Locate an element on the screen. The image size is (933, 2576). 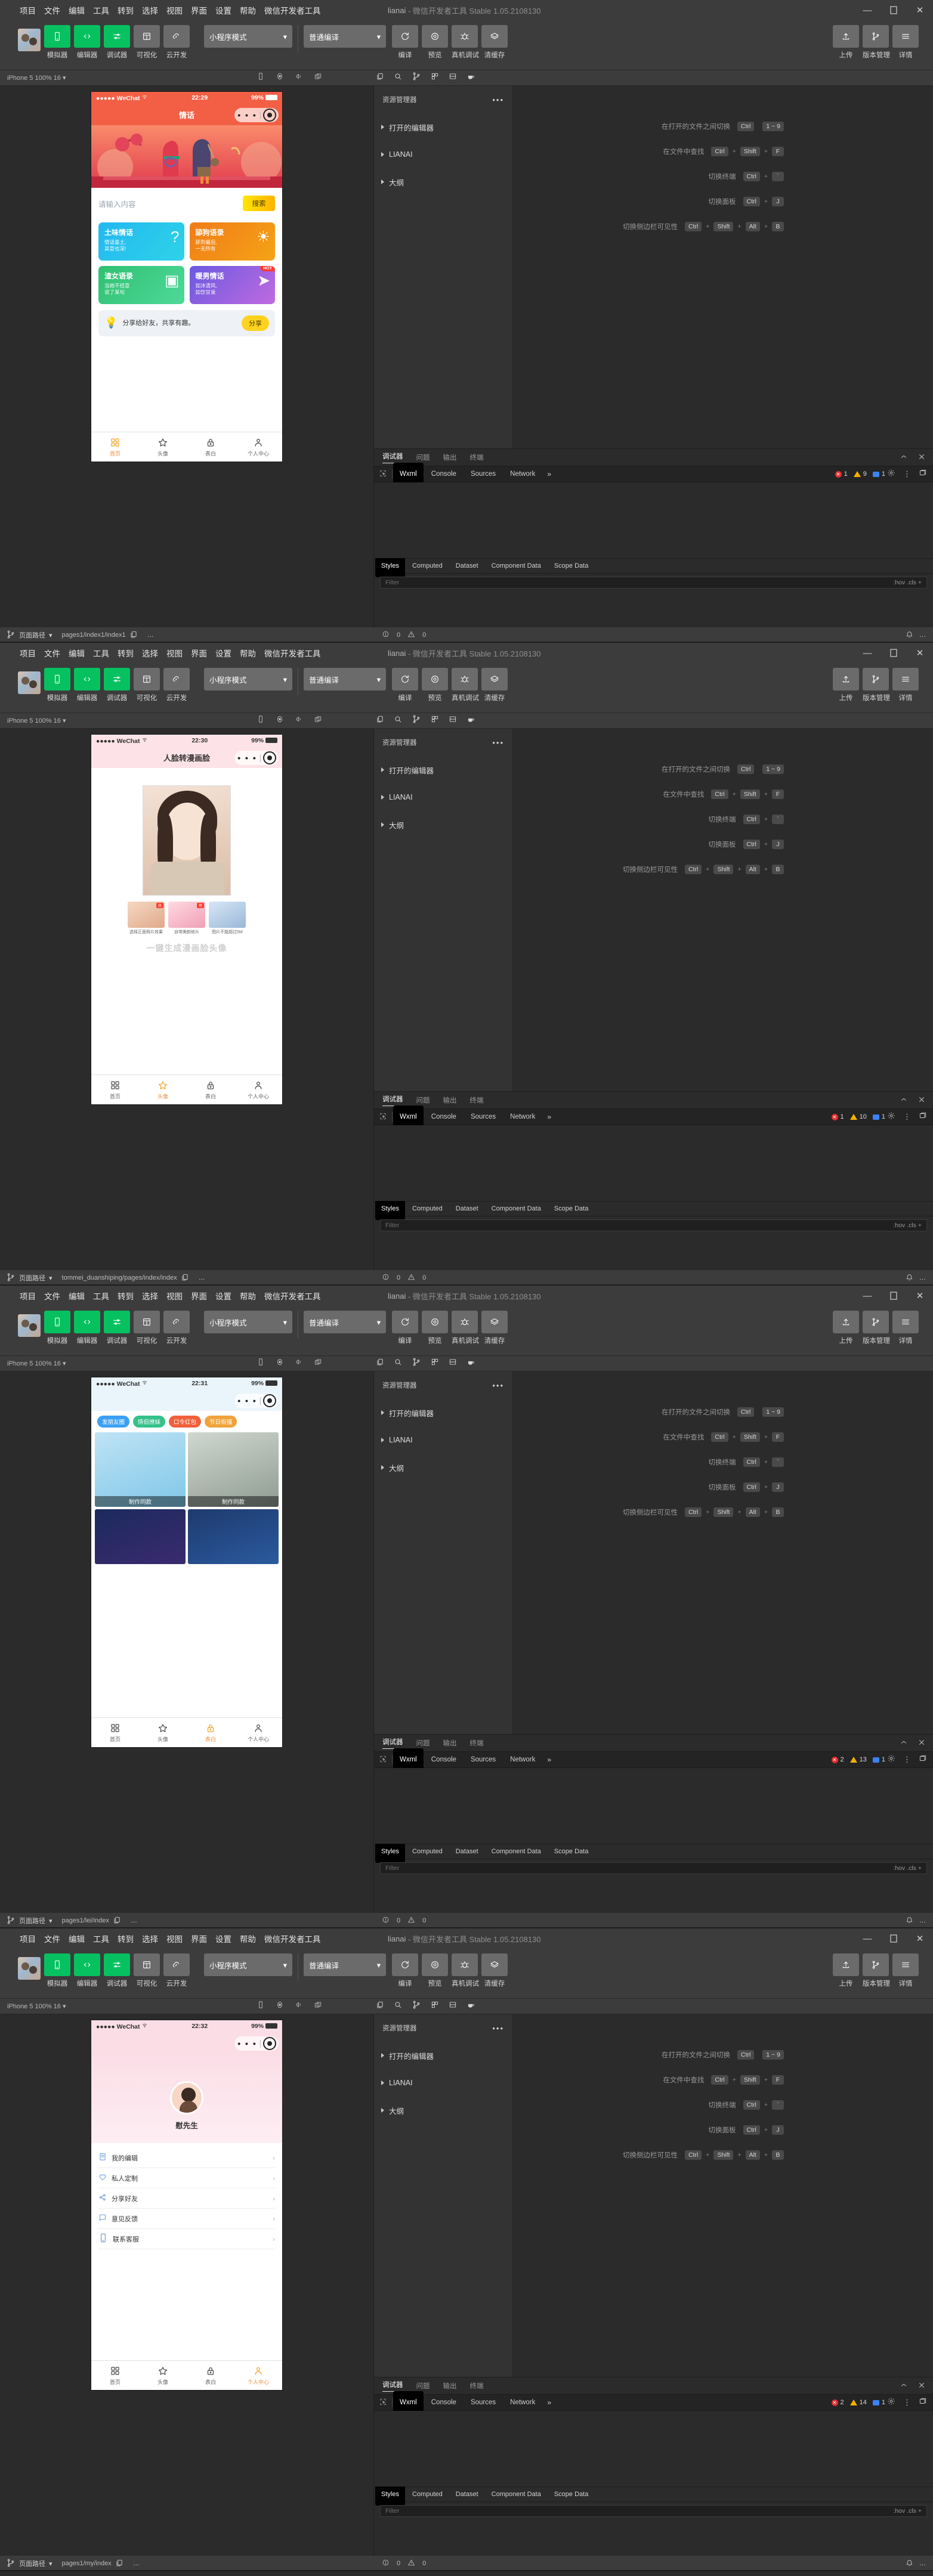
category-card: 土味情话 情话虽土, 其意也深!? is located at coordinates (141, 241).